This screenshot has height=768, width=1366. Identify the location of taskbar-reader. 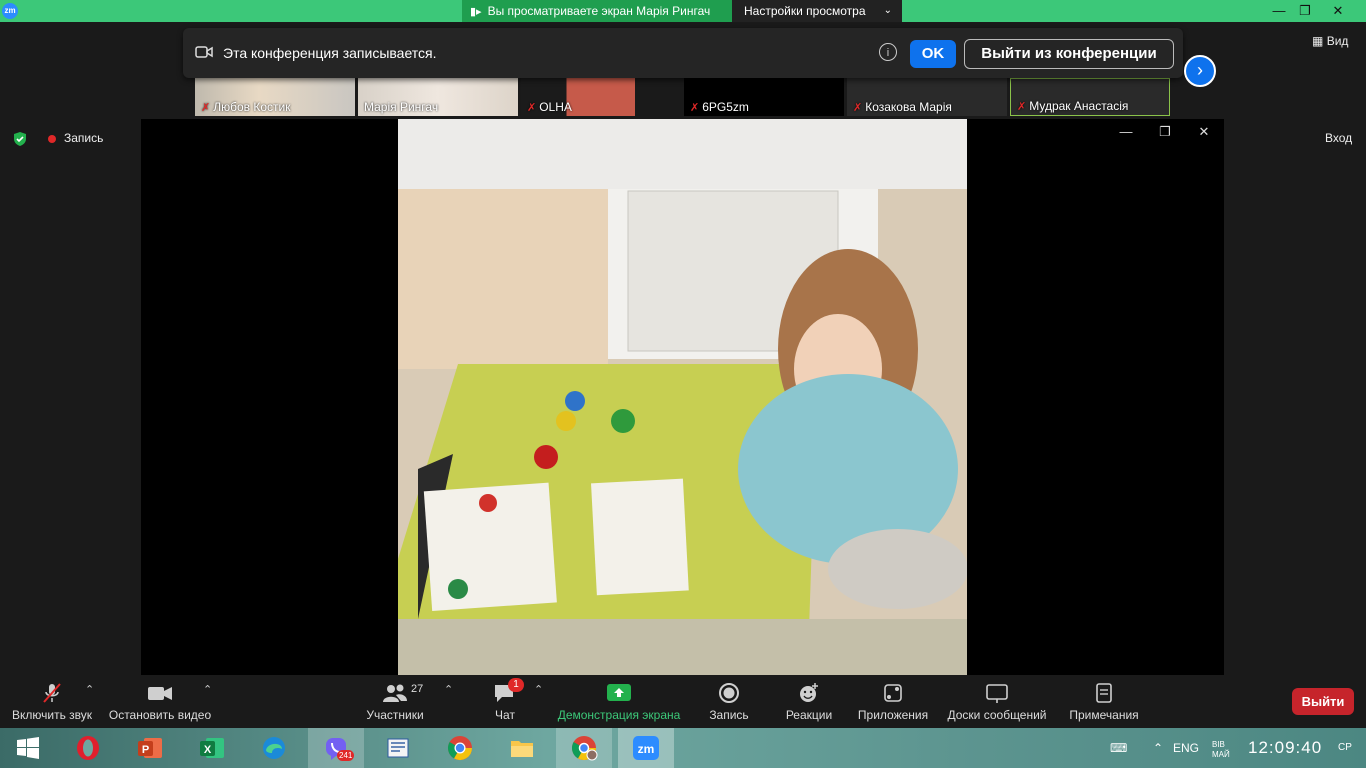
(398, 748).